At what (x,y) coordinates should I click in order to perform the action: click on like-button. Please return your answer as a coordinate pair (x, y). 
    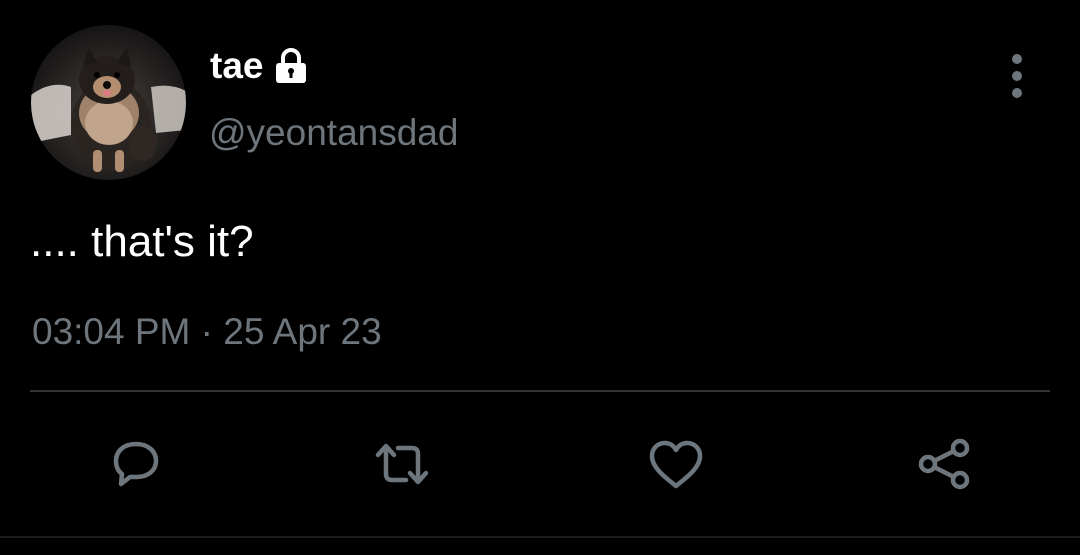
    Looking at the image, I should click on (676, 464).